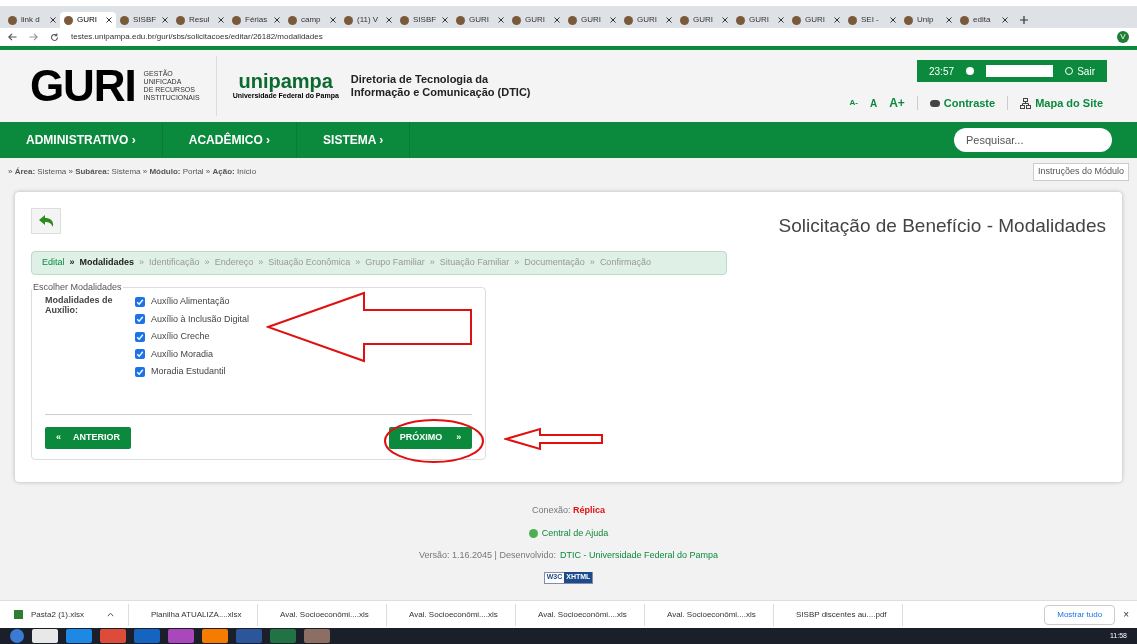  Describe the element at coordinates (625, 262) in the screenshot. I see `step-label: Confirmação` at that location.